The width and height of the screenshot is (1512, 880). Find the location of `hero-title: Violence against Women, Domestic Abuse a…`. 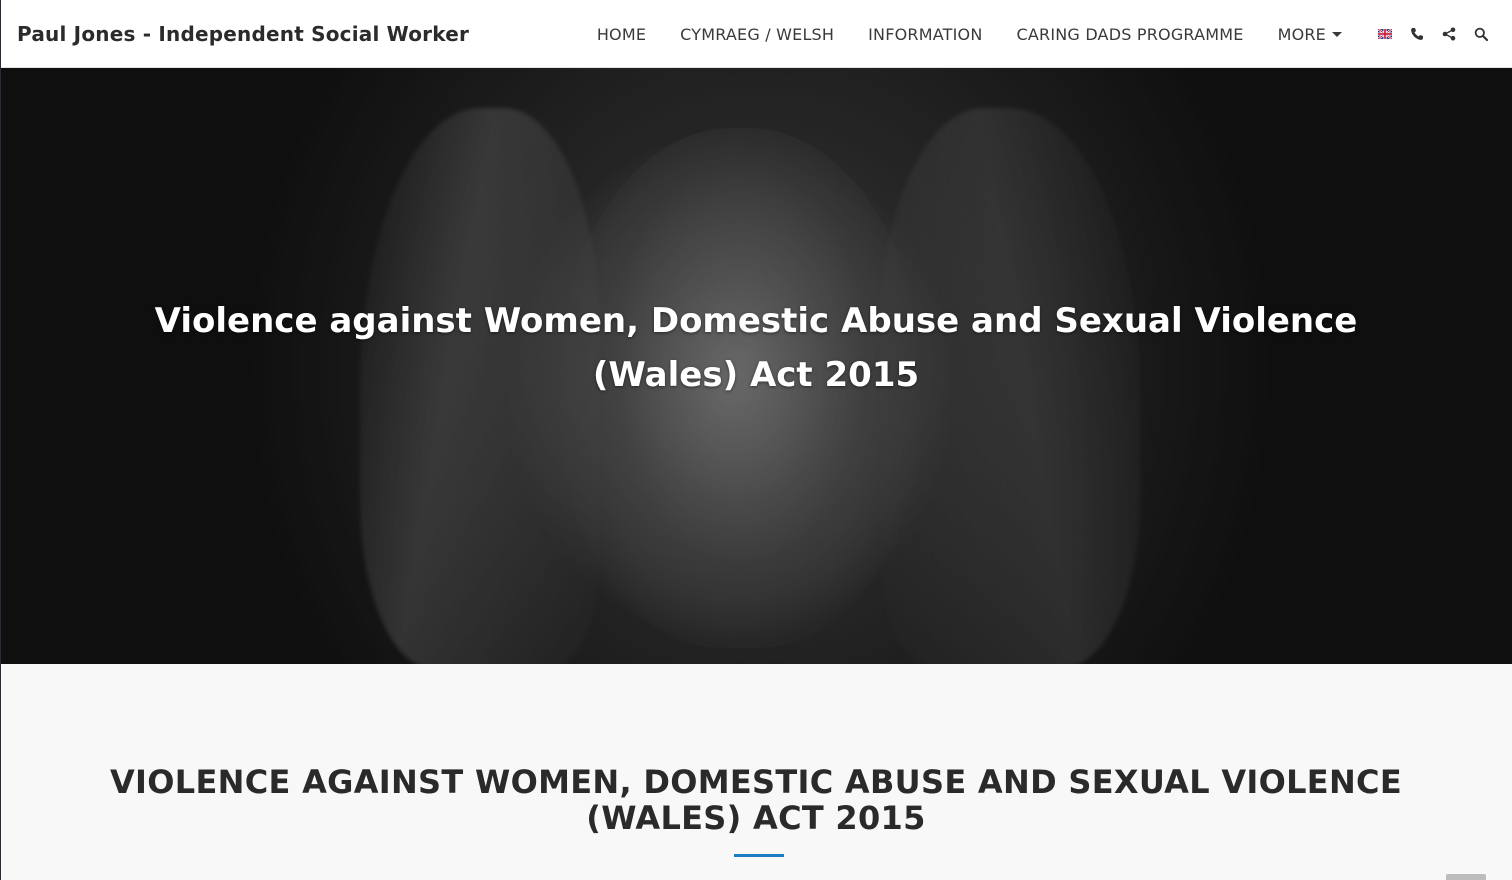

hero-title: Violence against Women, Domestic Abuse a… is located at coordinates (756, 348).